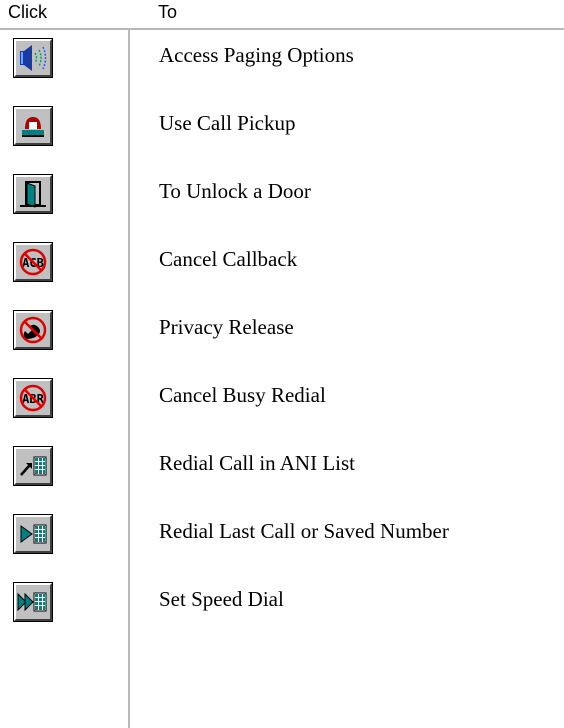 This screenshot has height=728, width=564. I want to click on cancel-callback-acb-icon: ACB, so click(33, 262).